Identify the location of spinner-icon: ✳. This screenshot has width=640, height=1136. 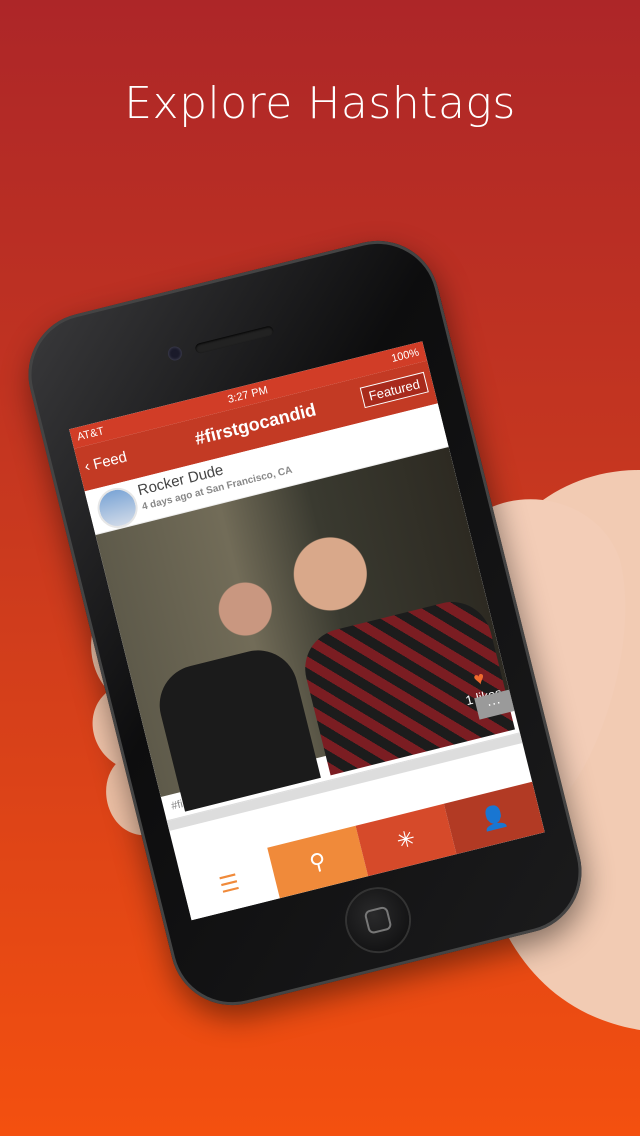
(405, 839).